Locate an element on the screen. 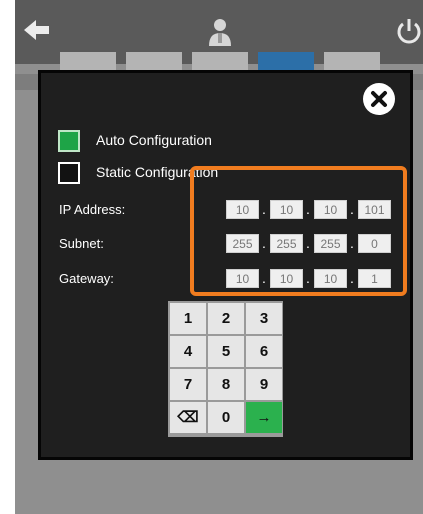  static-config-checkbox is located at coordinates (69, 173).